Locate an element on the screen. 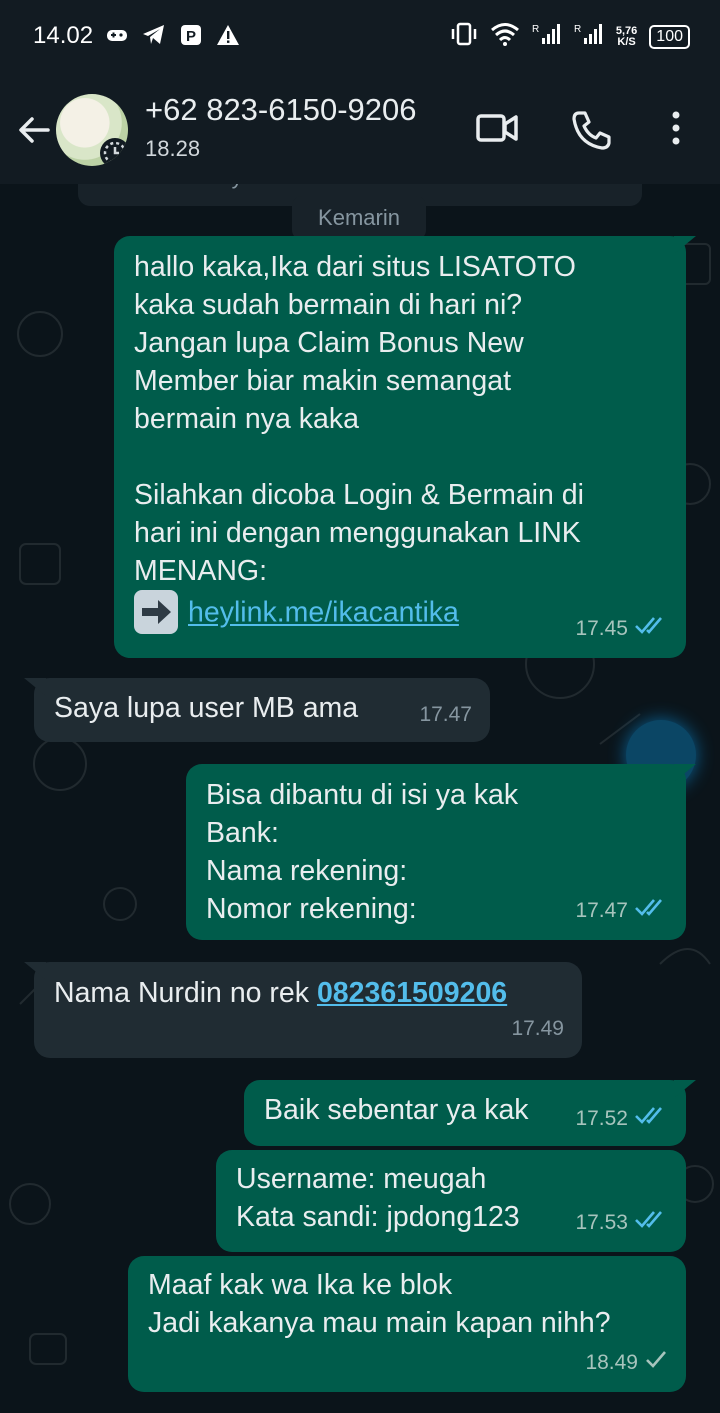 Image resolution: width=720 pixels, height=1413 pixels. message-line: Member biar makin semangat is located at coordinates (322, 381).